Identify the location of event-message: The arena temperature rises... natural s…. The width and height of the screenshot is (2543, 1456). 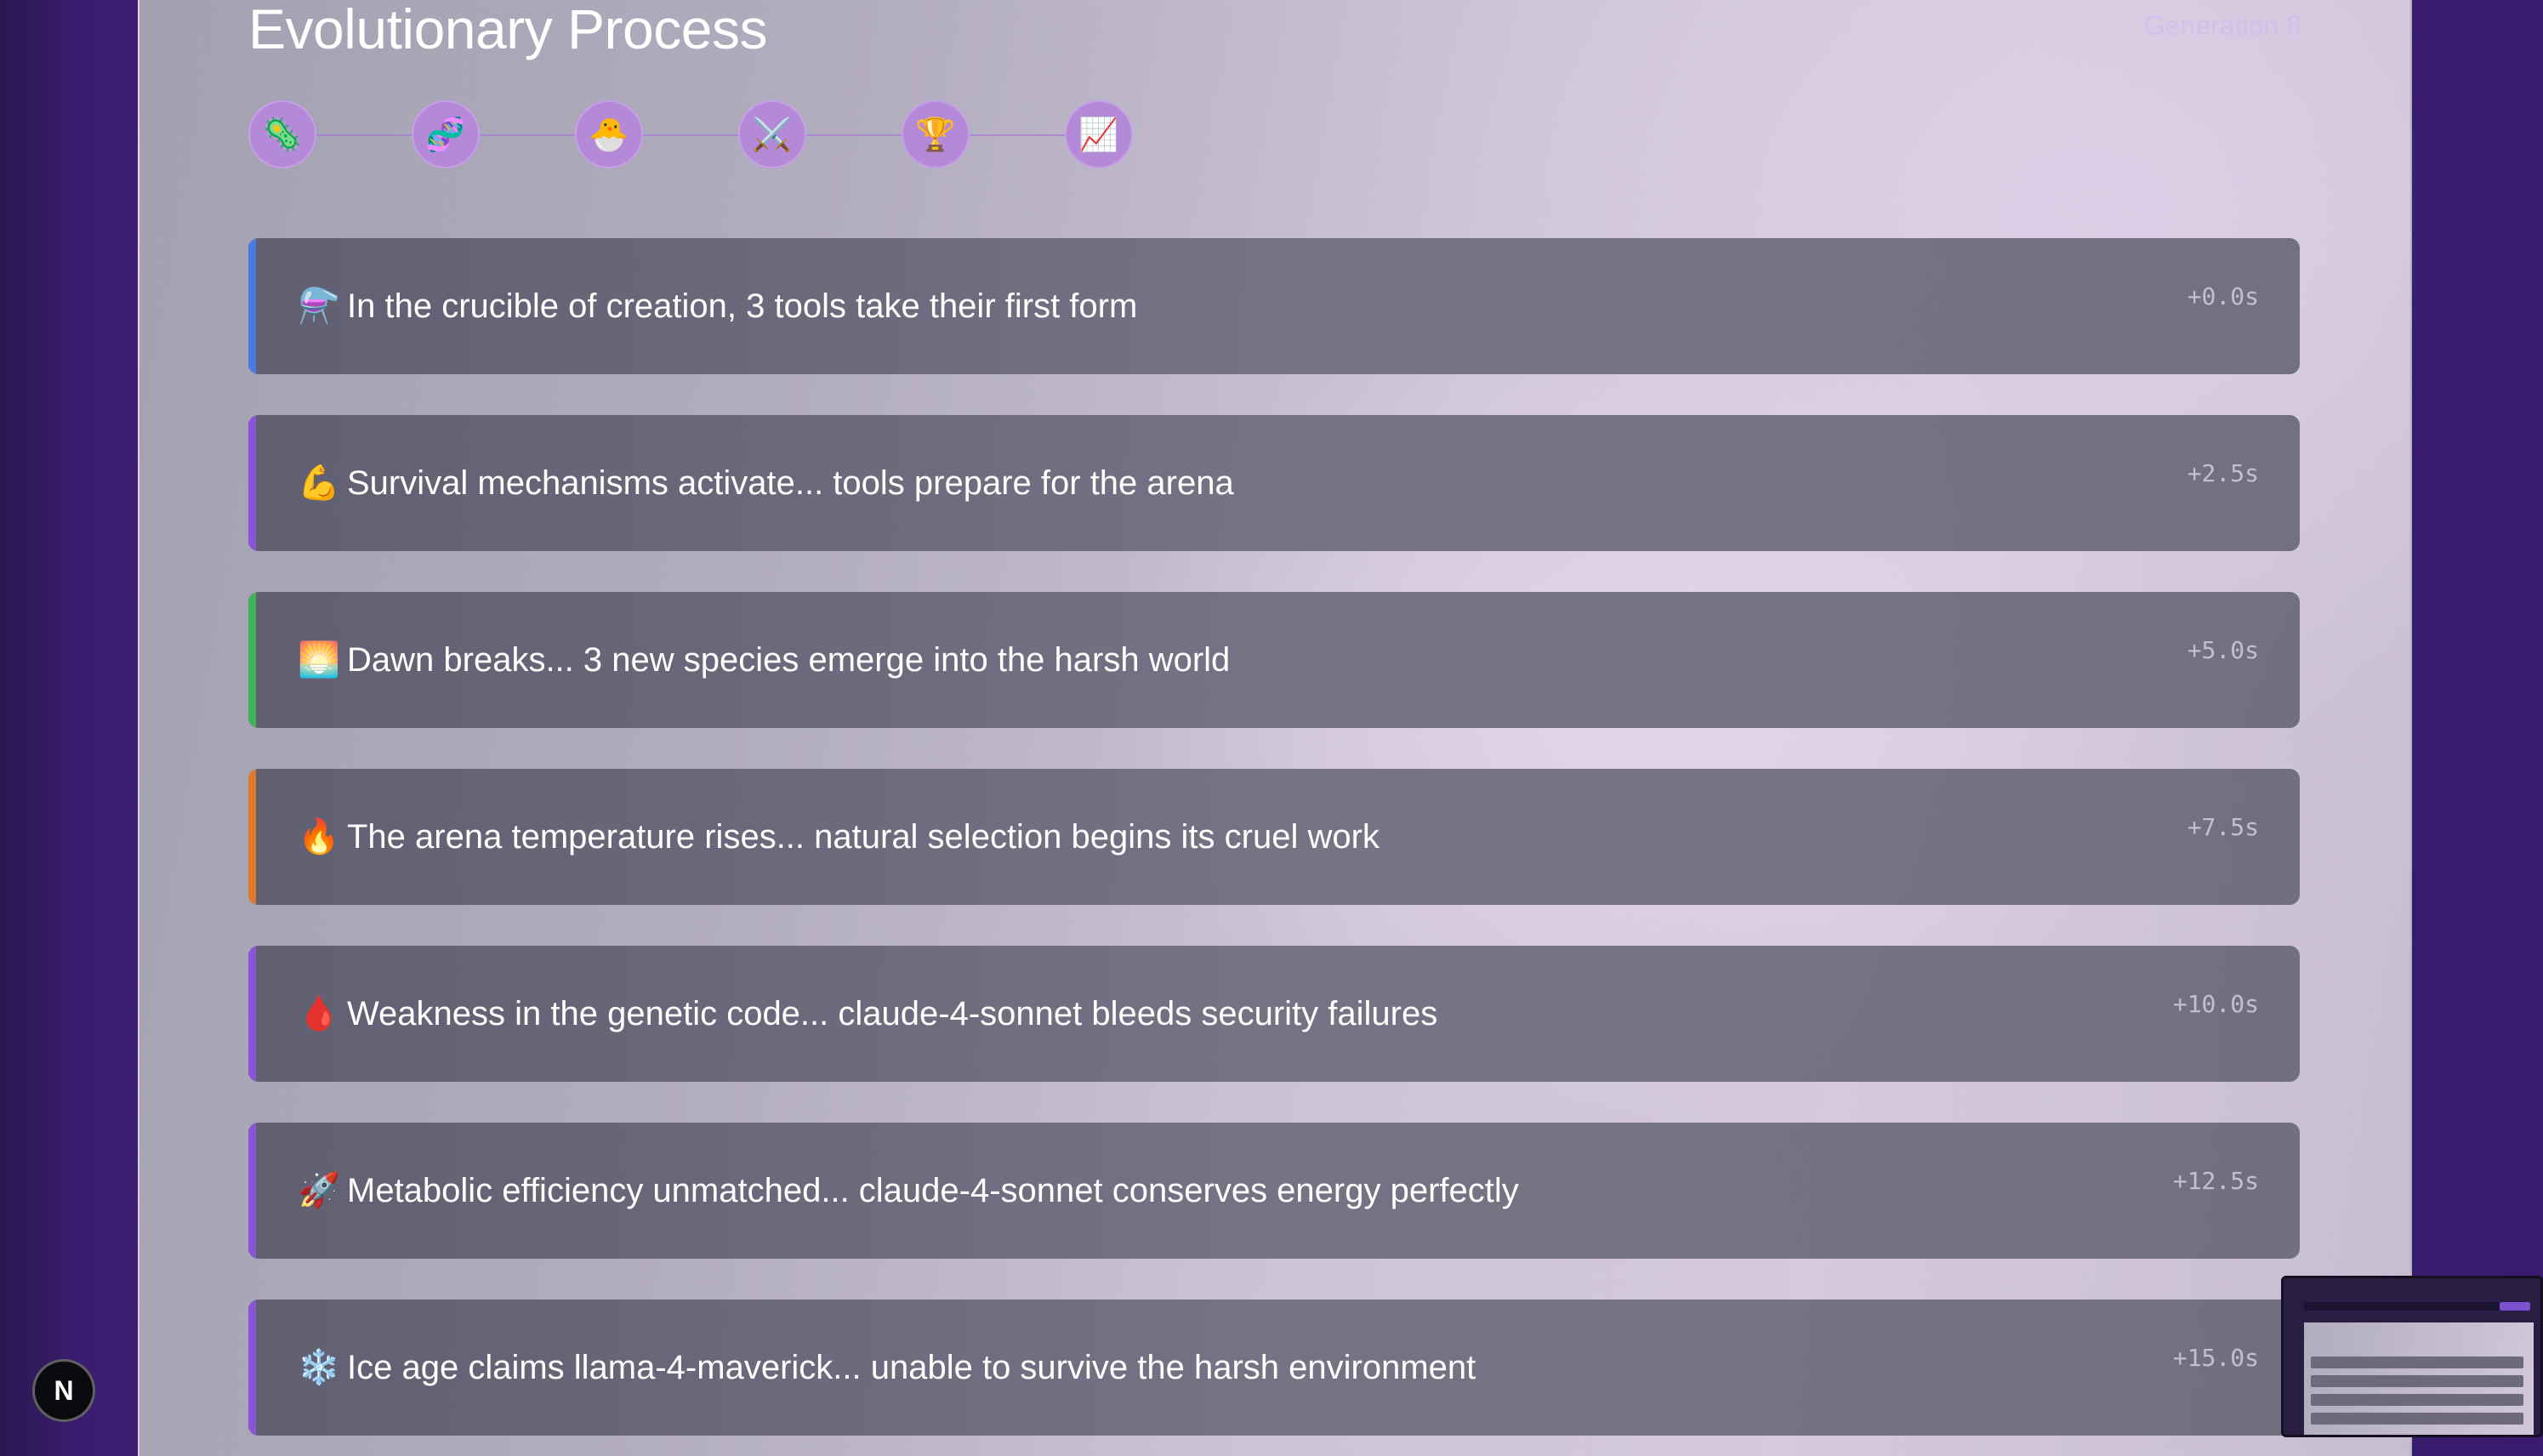
(863, 837).